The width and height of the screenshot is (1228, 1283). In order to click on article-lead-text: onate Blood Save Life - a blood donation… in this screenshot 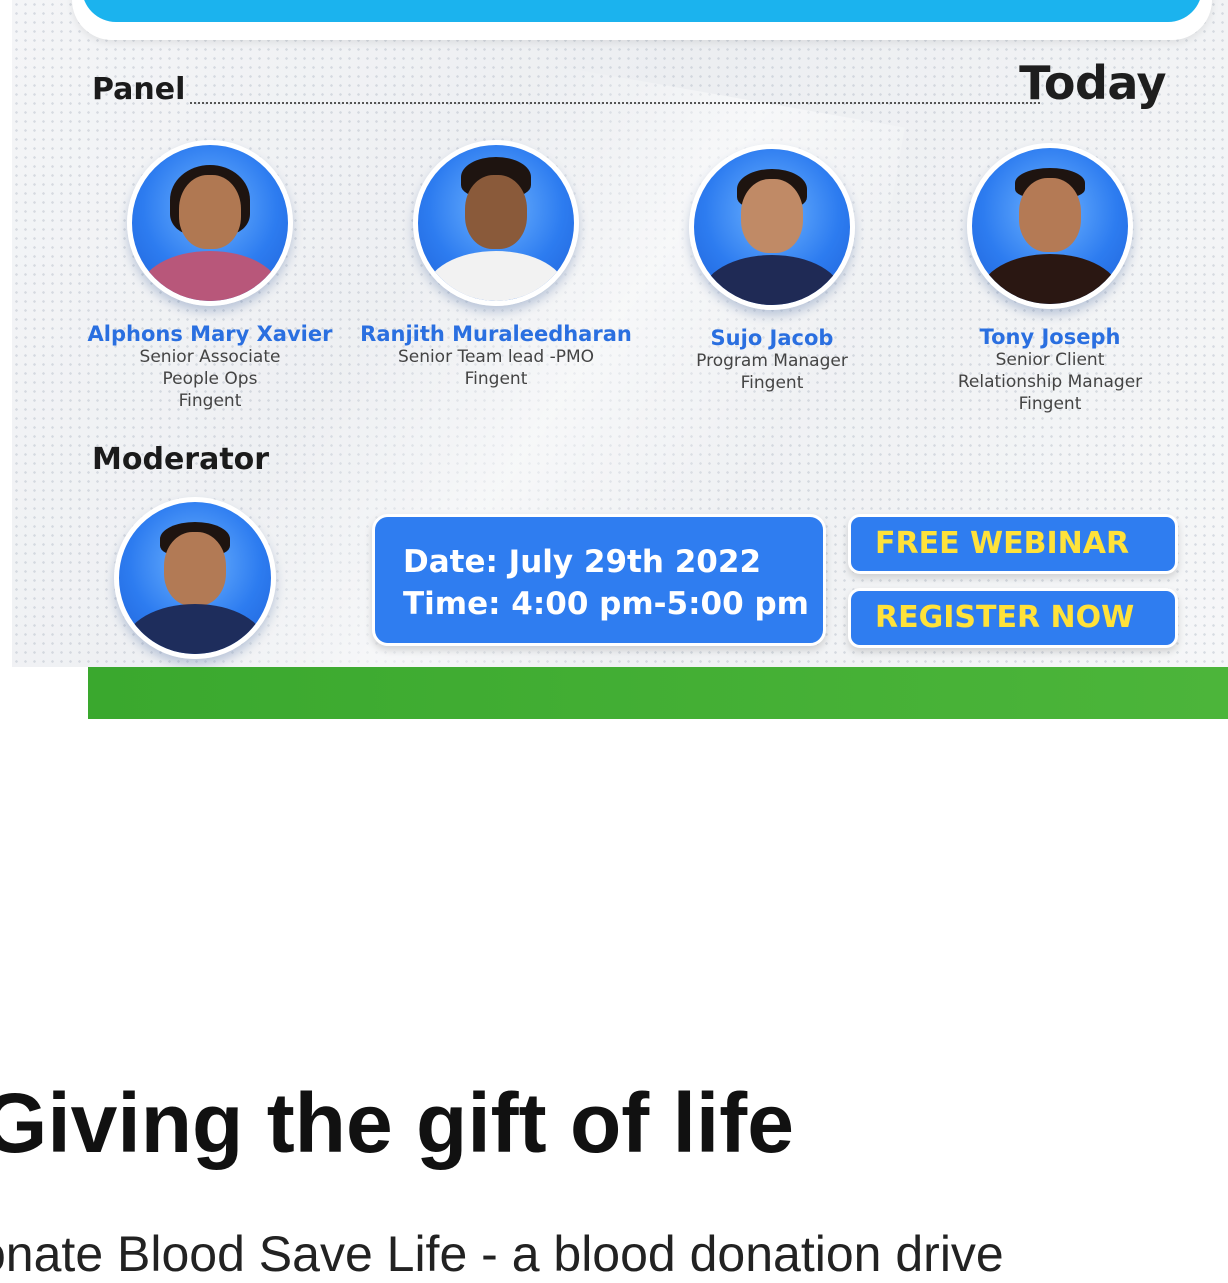, I will do `click(502, 1254)`.